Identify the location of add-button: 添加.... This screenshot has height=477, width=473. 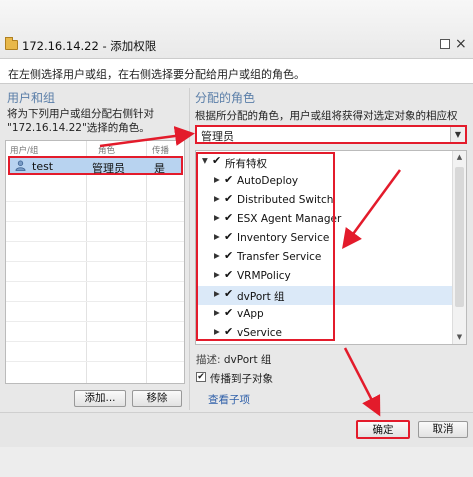
(100, 398).